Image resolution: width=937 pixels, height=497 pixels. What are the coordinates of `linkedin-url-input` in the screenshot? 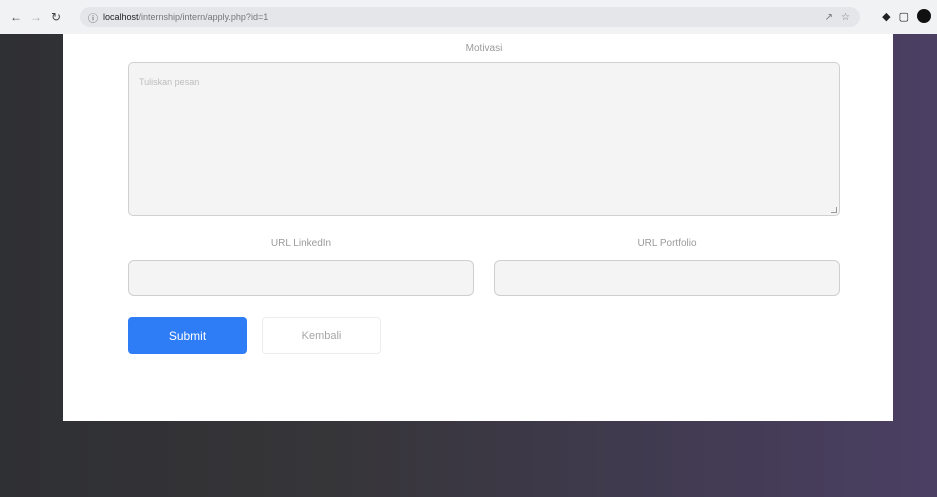 It's located at (301, 278).